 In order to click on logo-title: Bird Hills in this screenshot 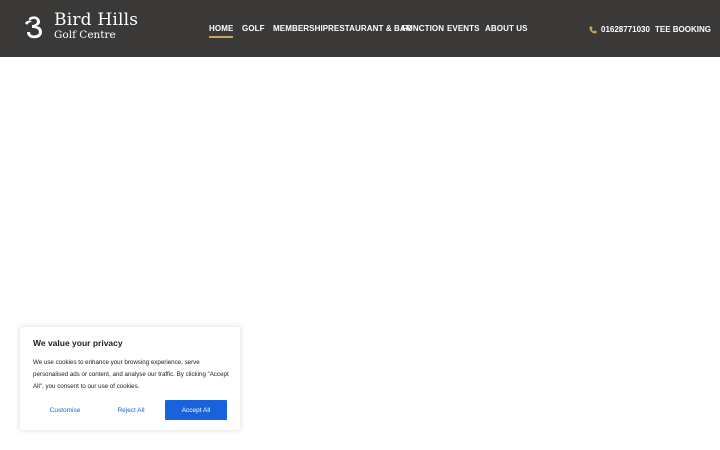, I will do `click(96, 20)`.